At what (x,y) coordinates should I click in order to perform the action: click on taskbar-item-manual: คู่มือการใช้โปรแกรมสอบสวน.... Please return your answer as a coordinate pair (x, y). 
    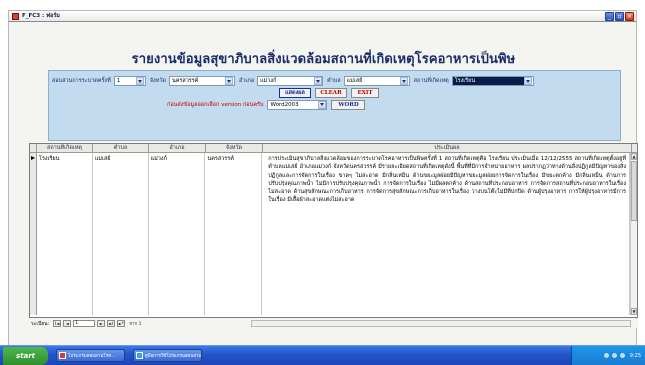
    Looking at the image, I should click on (167, 355).